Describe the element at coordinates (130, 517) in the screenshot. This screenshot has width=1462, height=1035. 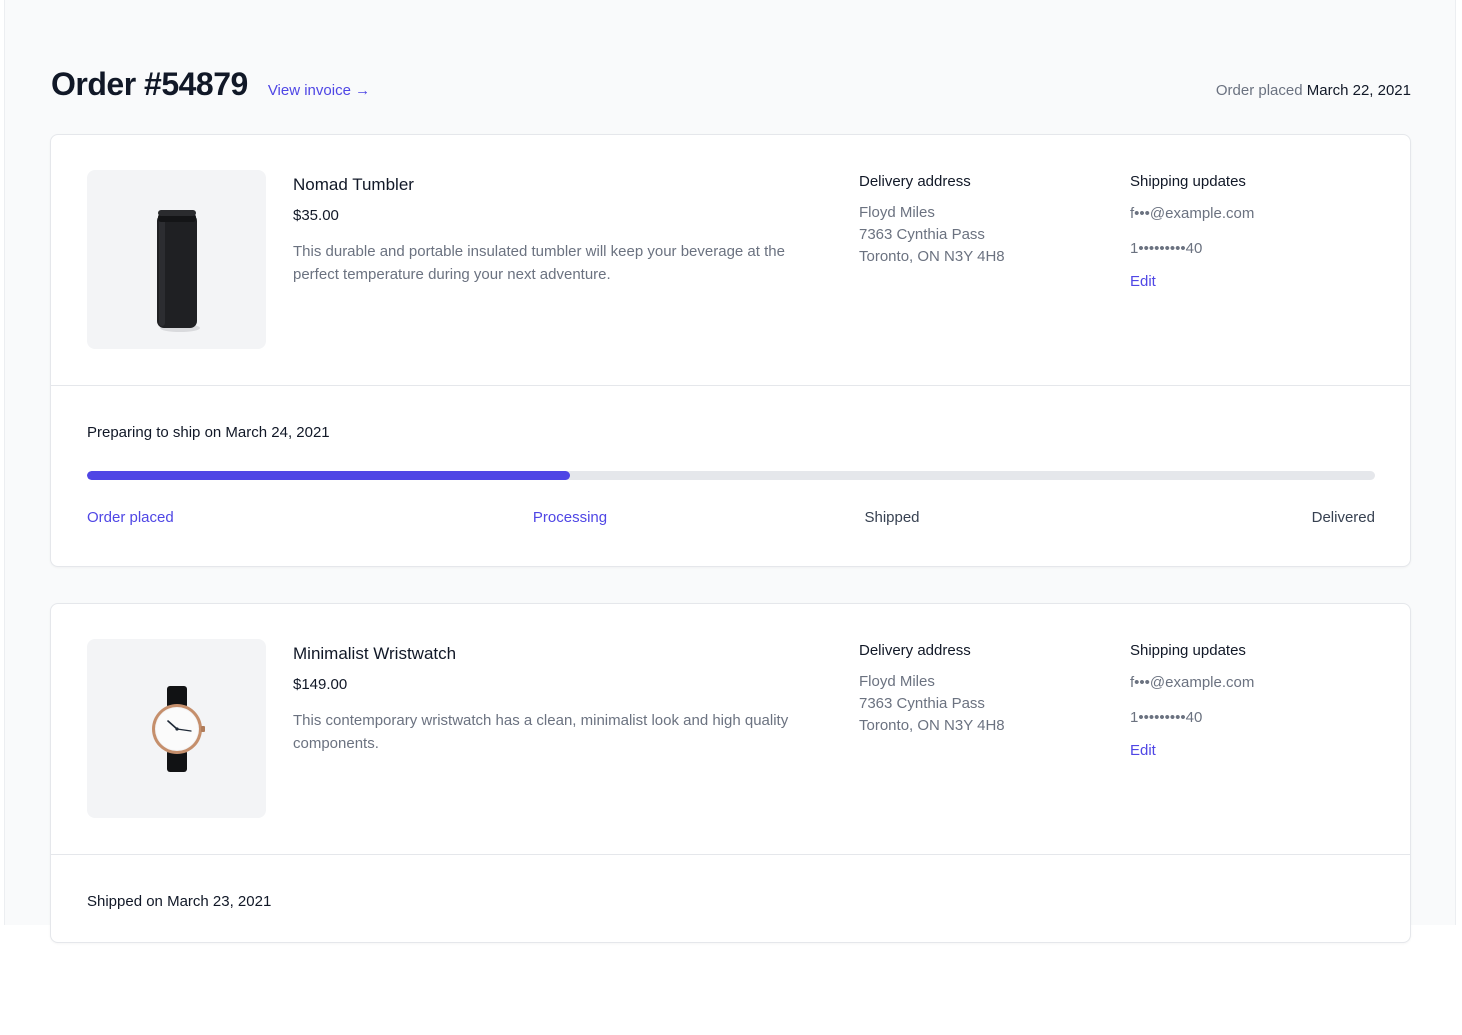
I see `step-order-placed: Order placed` at that location.